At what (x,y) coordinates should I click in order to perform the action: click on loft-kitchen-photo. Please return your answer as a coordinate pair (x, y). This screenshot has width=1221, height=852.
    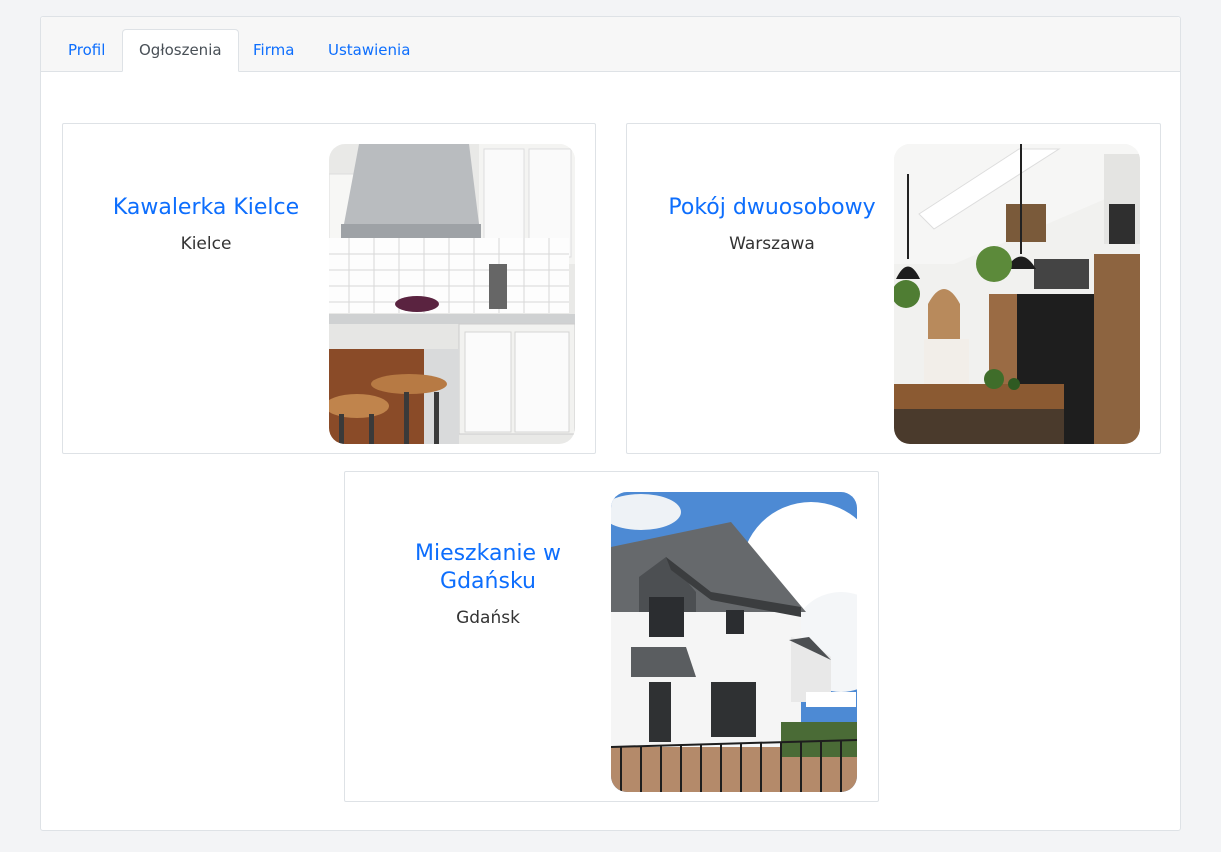
    Looking at the image, I should click on (1017, 294).